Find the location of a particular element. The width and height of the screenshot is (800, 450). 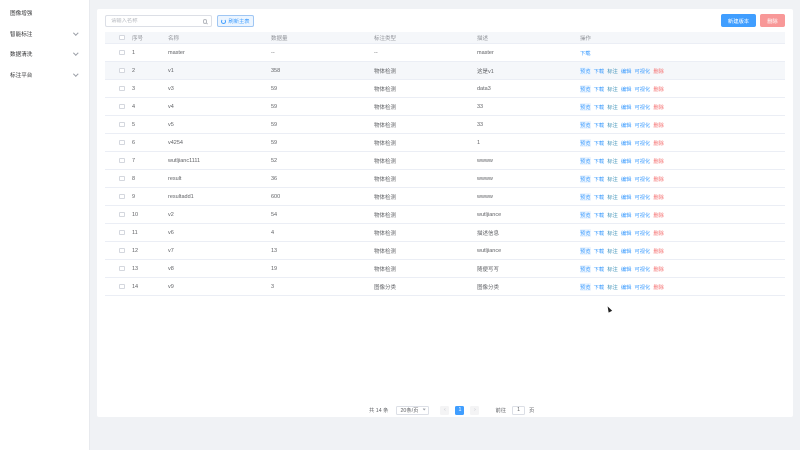

table-row: 14 v9 3 图像分类 图像分类 预览 下载 标注 编辑 可视化 删除 is located at coordinates (445, 287).